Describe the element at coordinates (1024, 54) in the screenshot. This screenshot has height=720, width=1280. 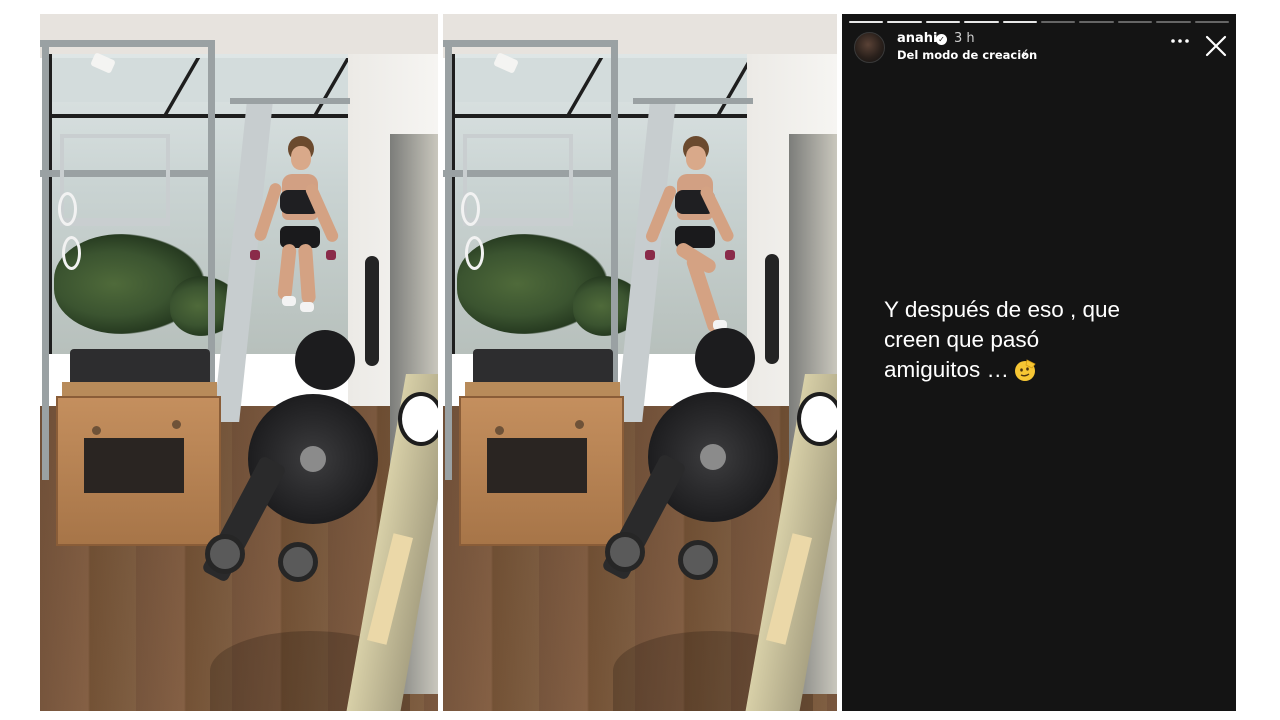
I see `chevron-right-icon: ›` at that location.